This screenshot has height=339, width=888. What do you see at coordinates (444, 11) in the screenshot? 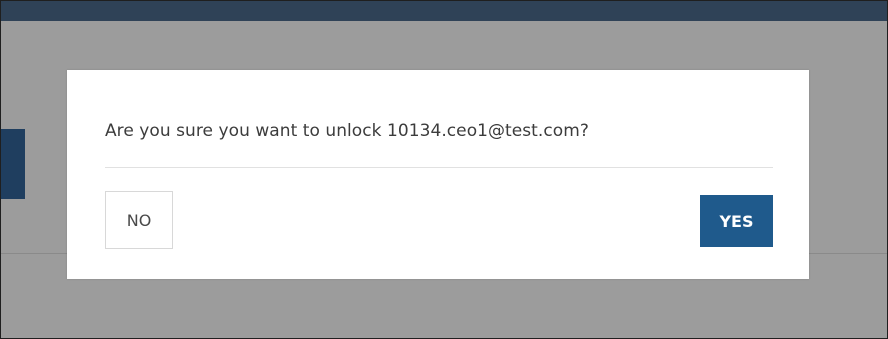
I see `top-navigation-bar` at bounding box center [444, 11].